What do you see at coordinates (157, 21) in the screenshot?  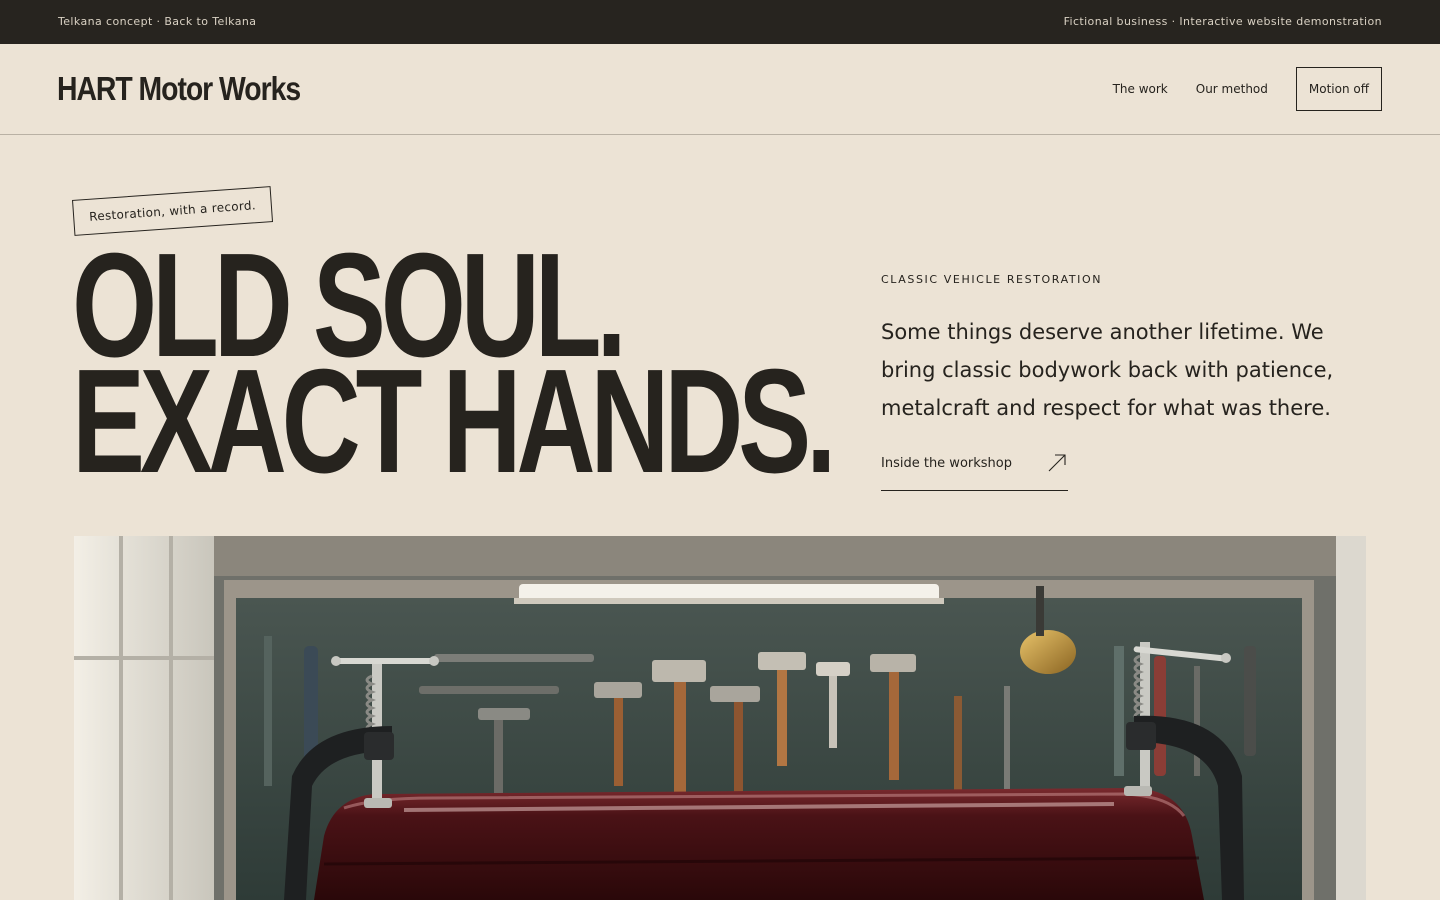 I see `back-to-telkana-link: Telkana concept · Back to Telkana` at bounding box center [157, 21].